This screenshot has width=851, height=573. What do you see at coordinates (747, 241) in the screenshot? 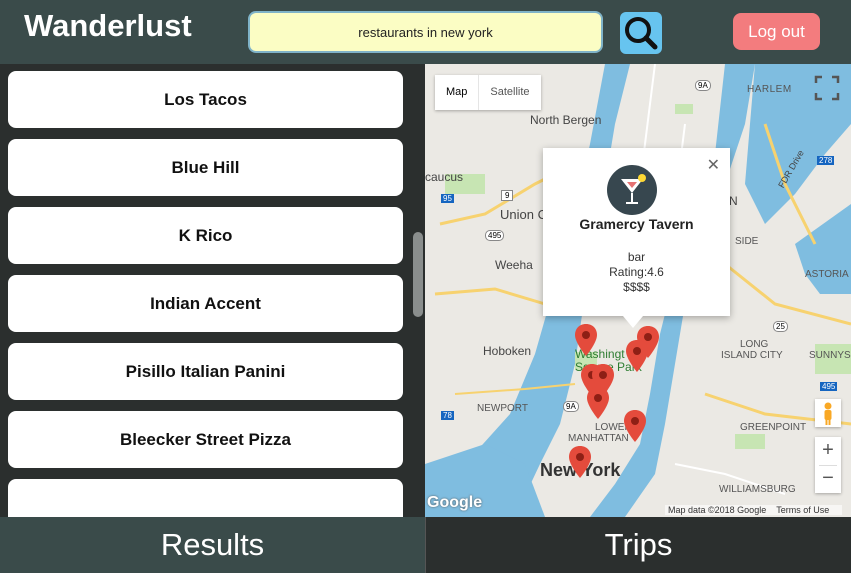
I see `map-label: SIDE` at bounding box center [747, 241].